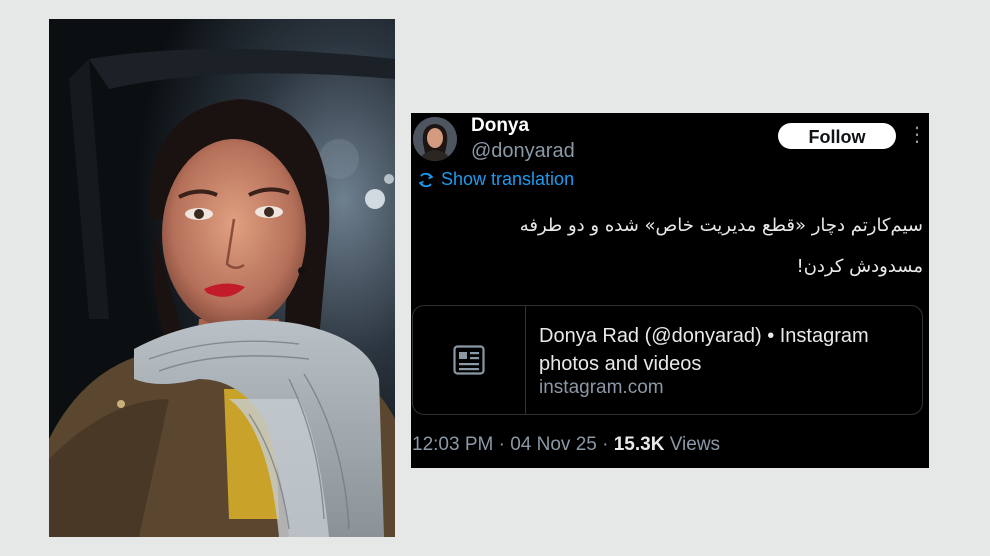 The width and height of the screenshot is (990, 556). What do you see at coordinates (859, 266) in the screenshot?
I see `tweet-text-line: مسدودش کردن!` at bounding box center [859, 266].